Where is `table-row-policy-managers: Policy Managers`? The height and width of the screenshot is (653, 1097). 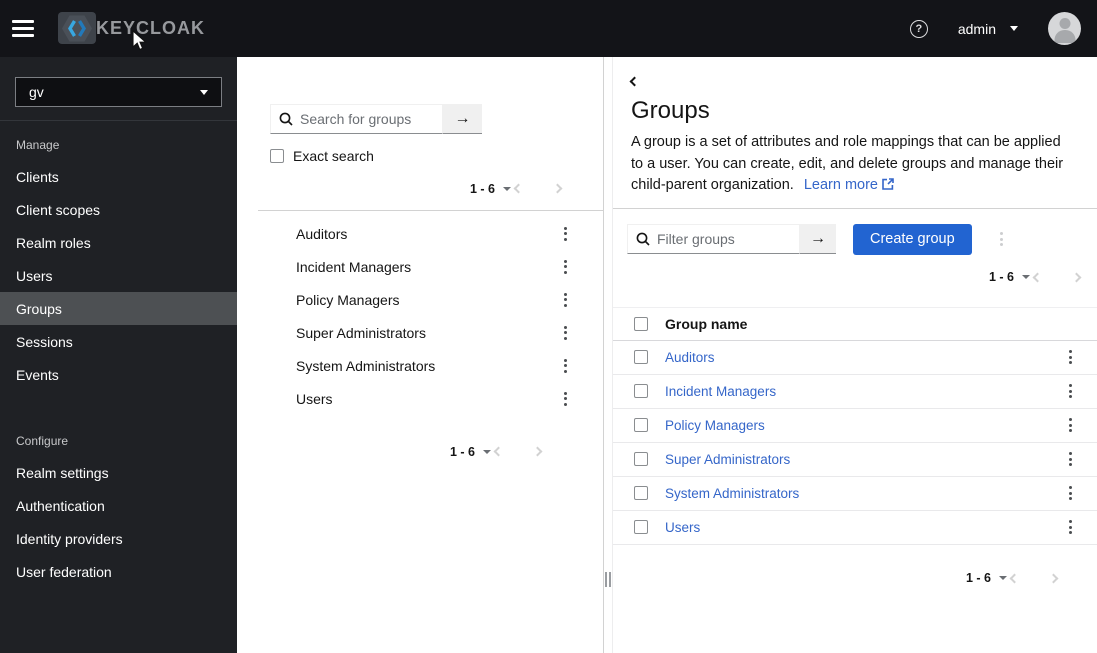
table-row-policy-managers: Policy Managers is located at coordinates (855, 426).